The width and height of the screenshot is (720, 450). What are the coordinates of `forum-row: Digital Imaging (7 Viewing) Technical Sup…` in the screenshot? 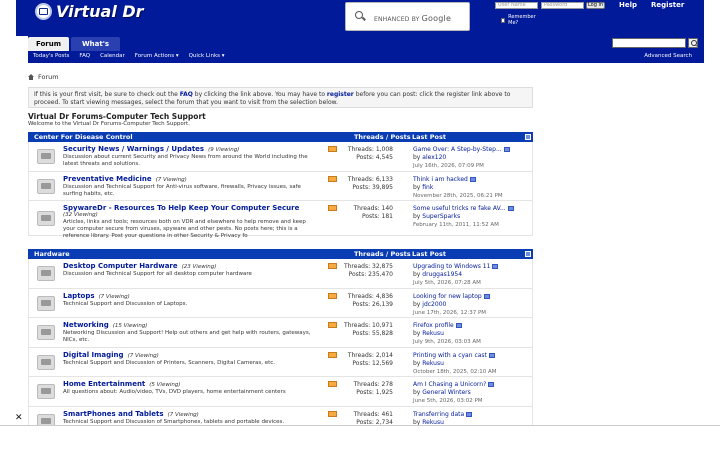 It's located at (280, 362).